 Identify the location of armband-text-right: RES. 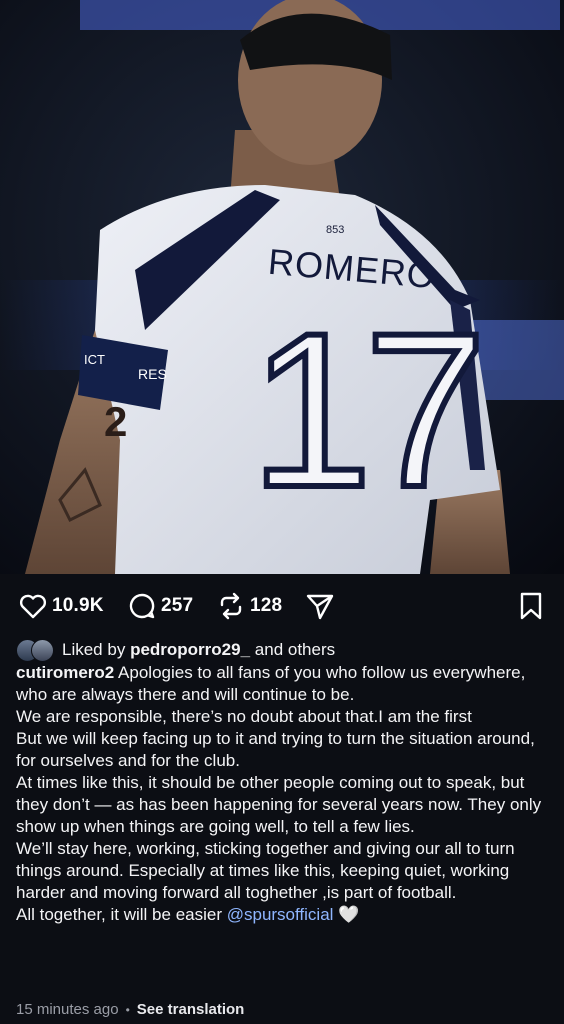
(152, 374).